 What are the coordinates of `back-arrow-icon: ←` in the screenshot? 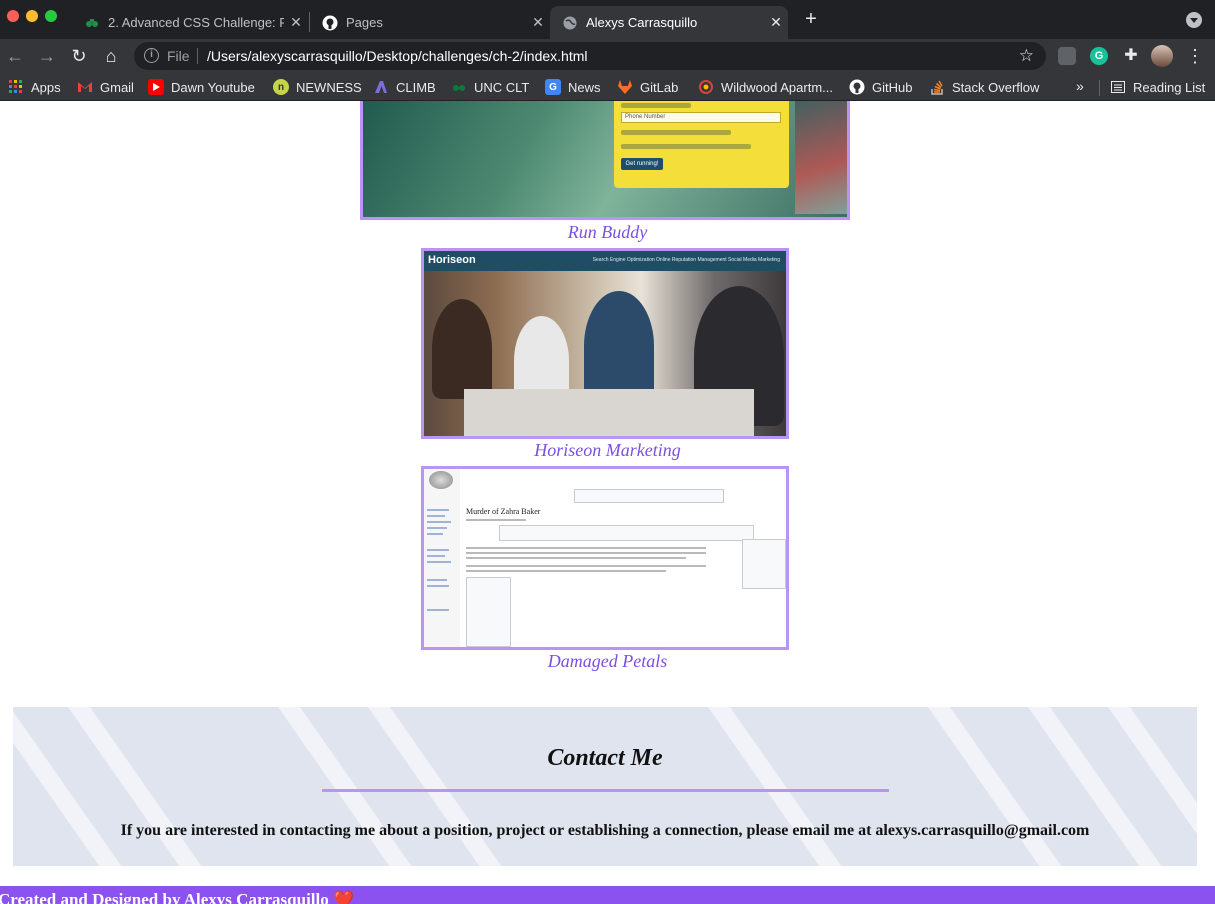 It's located at (15, 56).